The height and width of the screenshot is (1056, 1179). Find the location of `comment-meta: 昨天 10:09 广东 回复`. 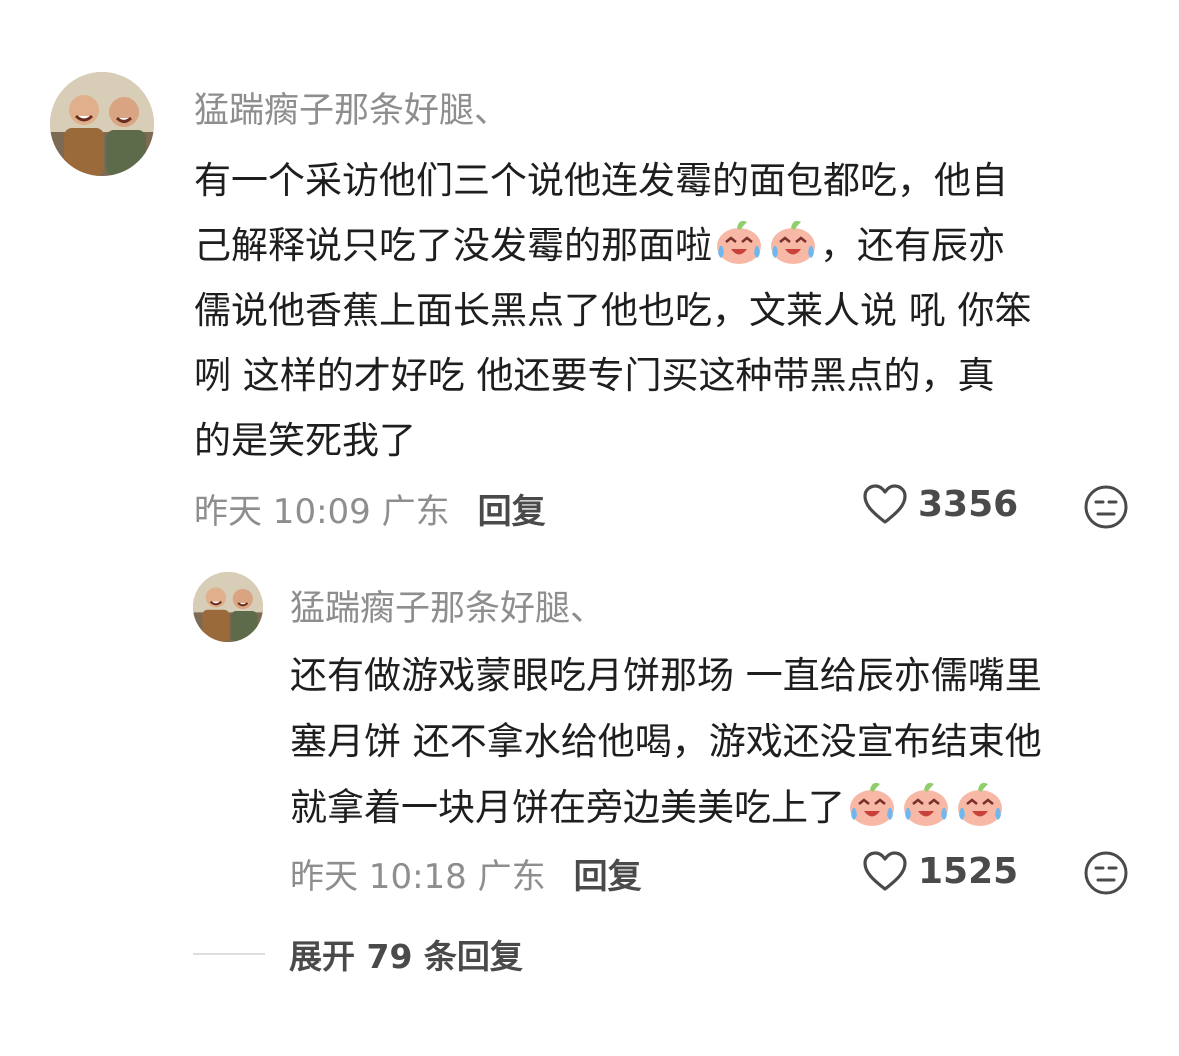

comment-meta: 昨天 10:09 广东 回复 is located at coordinates (370, 508).